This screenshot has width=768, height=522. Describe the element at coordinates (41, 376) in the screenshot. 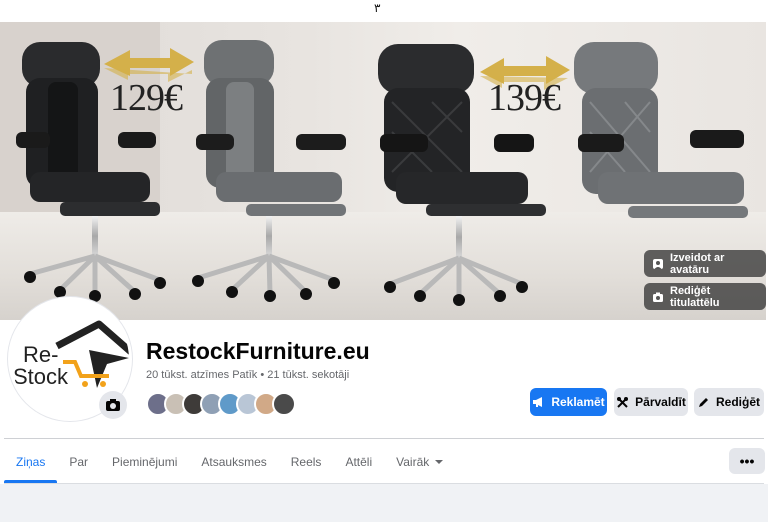

I see `logo-text-bottom: Stock` at that location.